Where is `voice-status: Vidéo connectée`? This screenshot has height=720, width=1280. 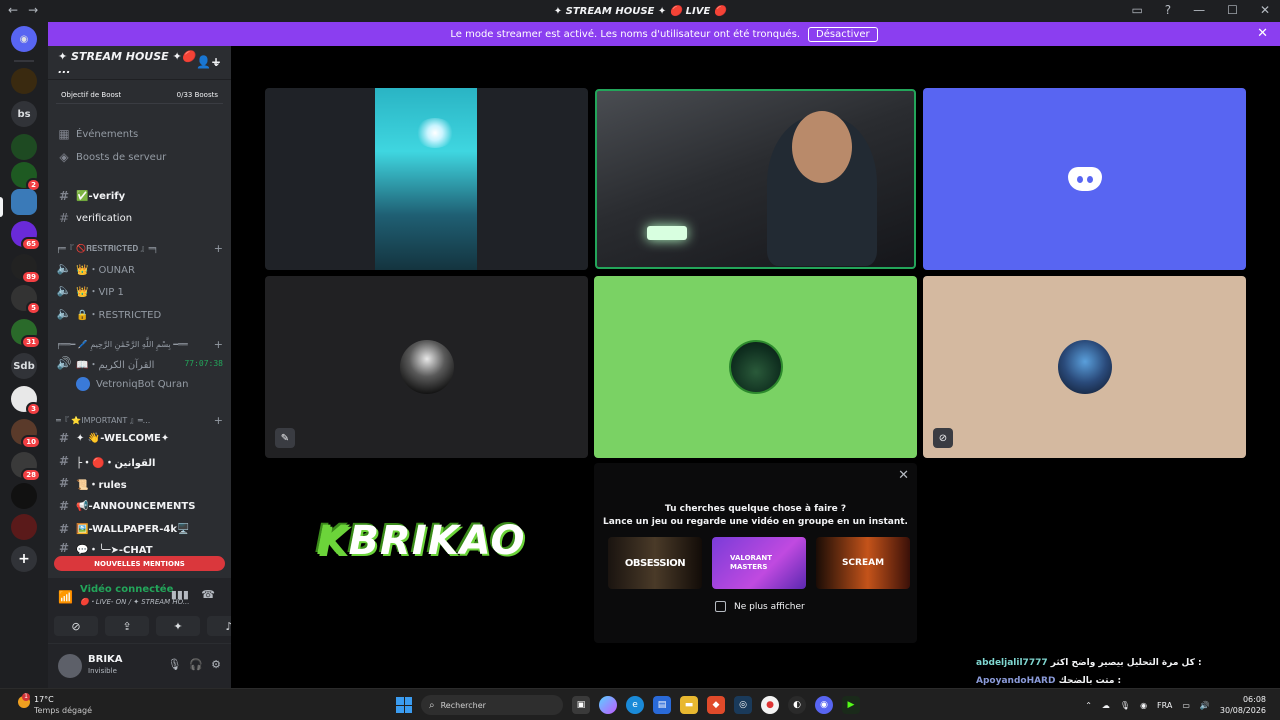
voice-status: Vidéo connectée is located at coordinates (126, 589).